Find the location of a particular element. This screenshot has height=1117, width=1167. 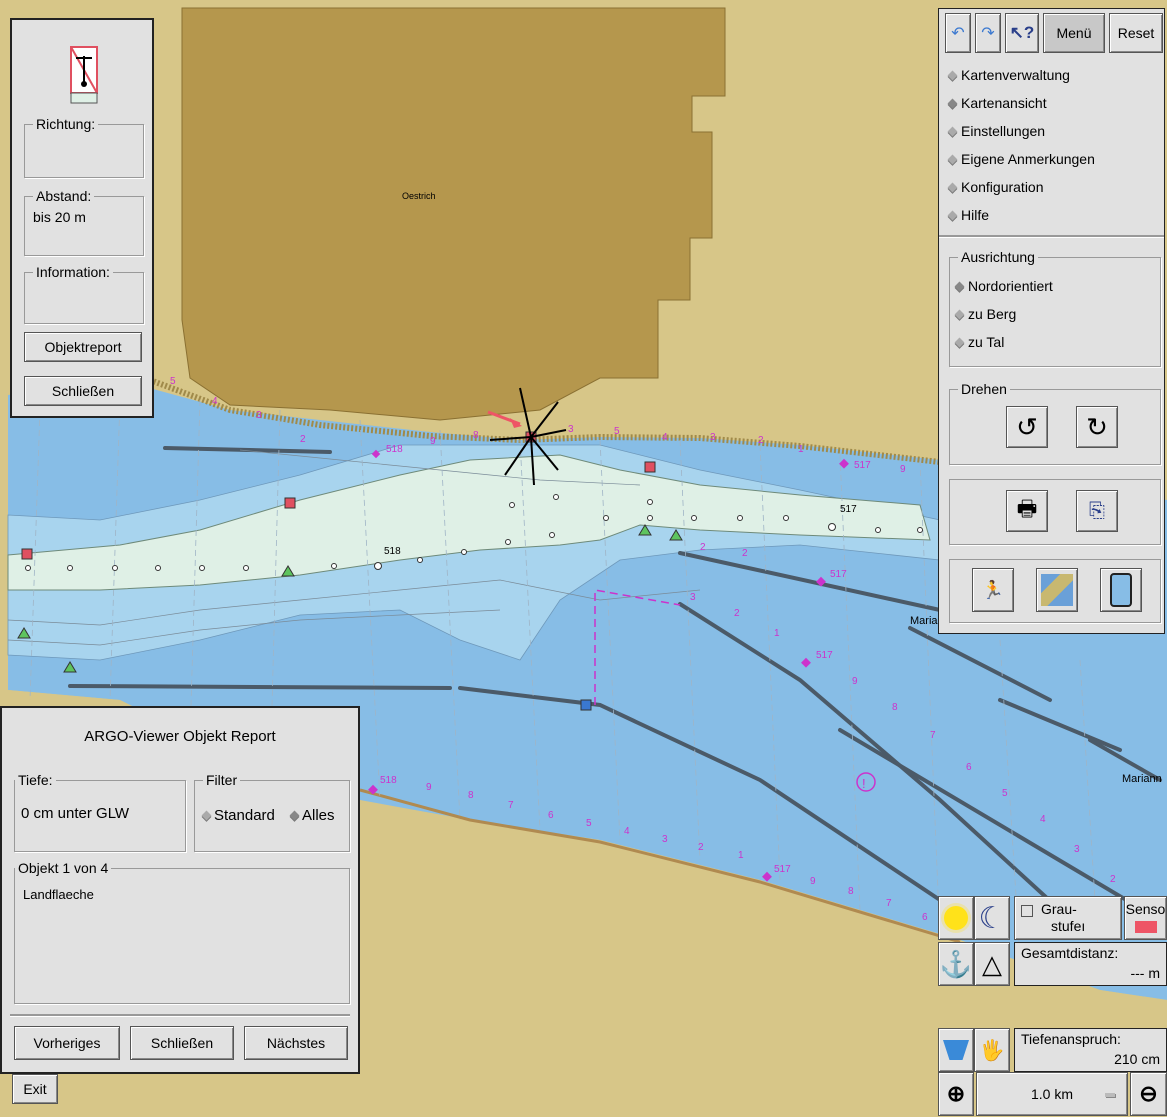

copy-button: ⎘ is located at coordinates (1097, 511).